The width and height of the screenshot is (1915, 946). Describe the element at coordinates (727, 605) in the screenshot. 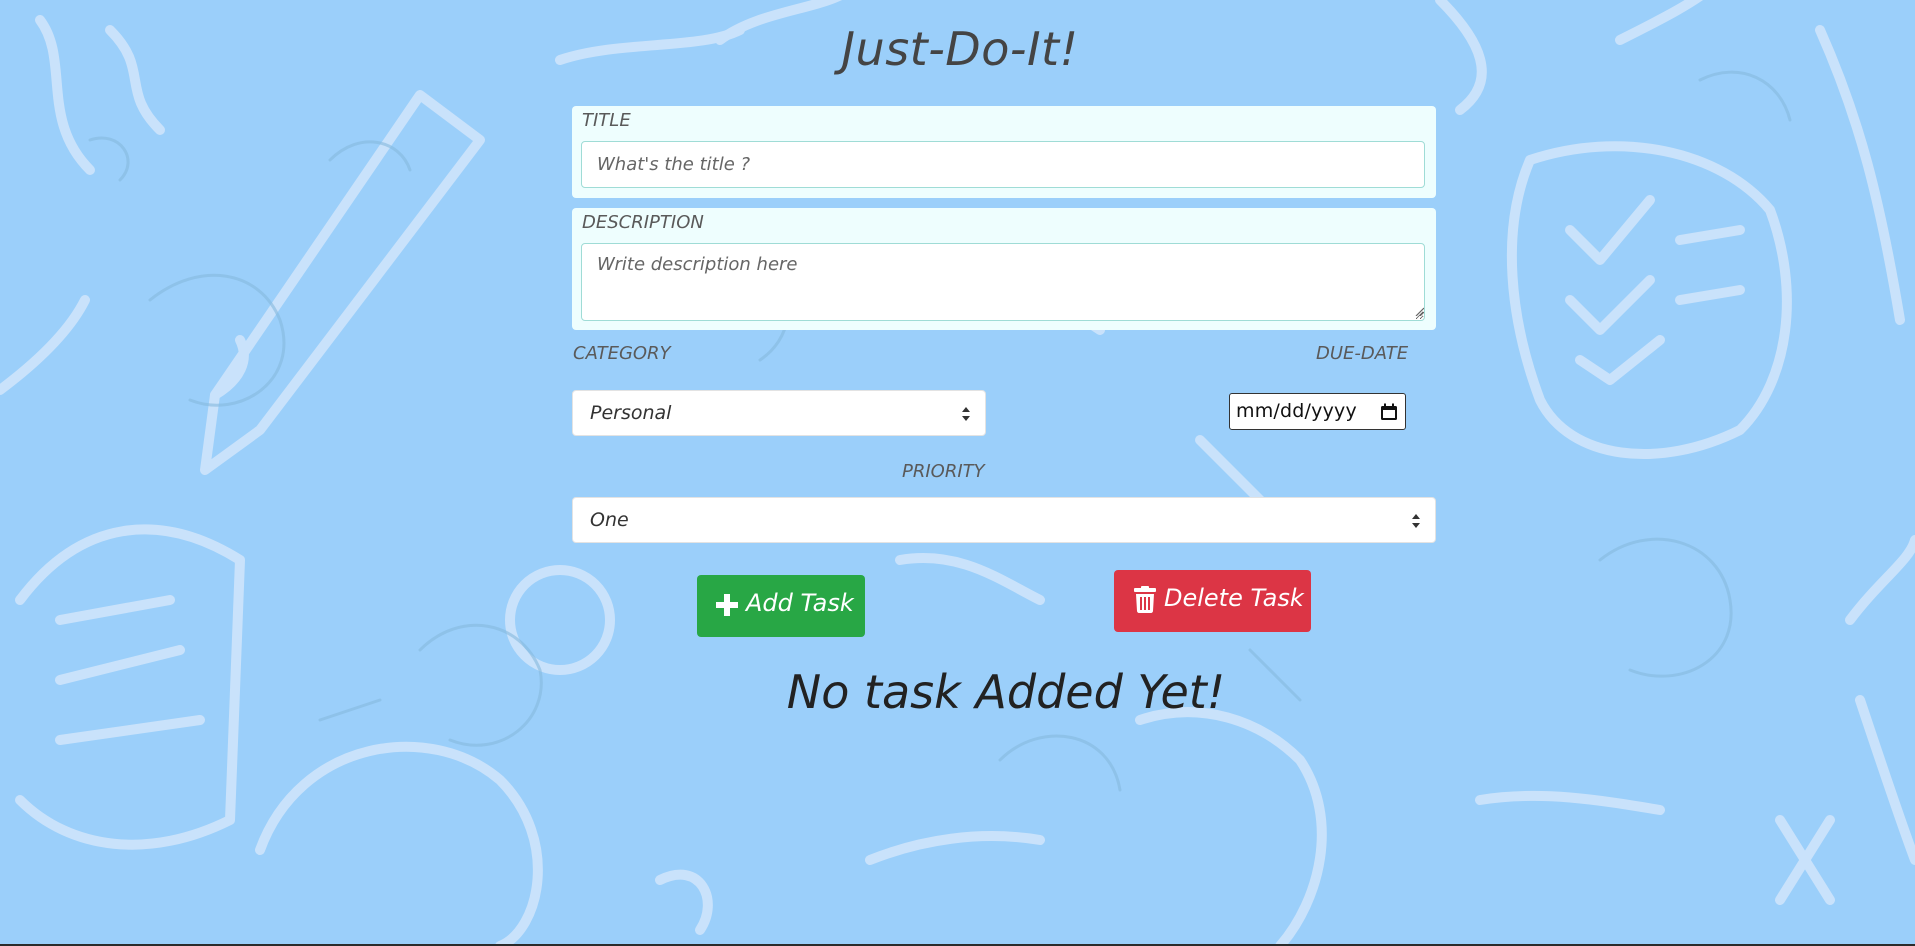

I see `plus-icon` at that location.